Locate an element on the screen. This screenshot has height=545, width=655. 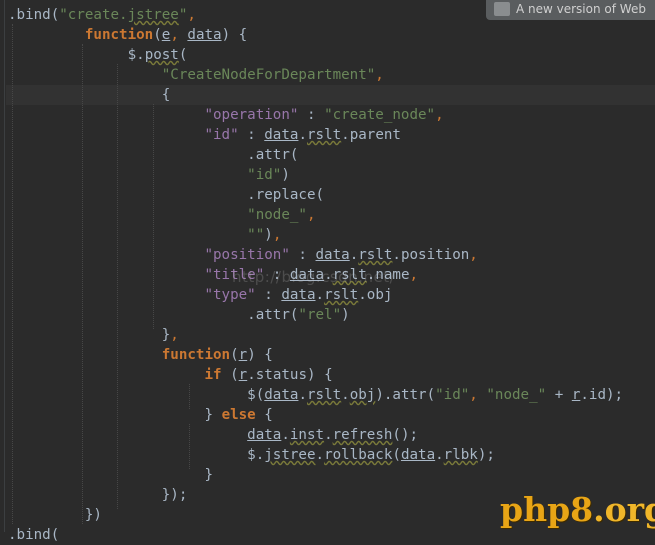
code-line-16: .attr("rel") is located at coordinates (298, 315).